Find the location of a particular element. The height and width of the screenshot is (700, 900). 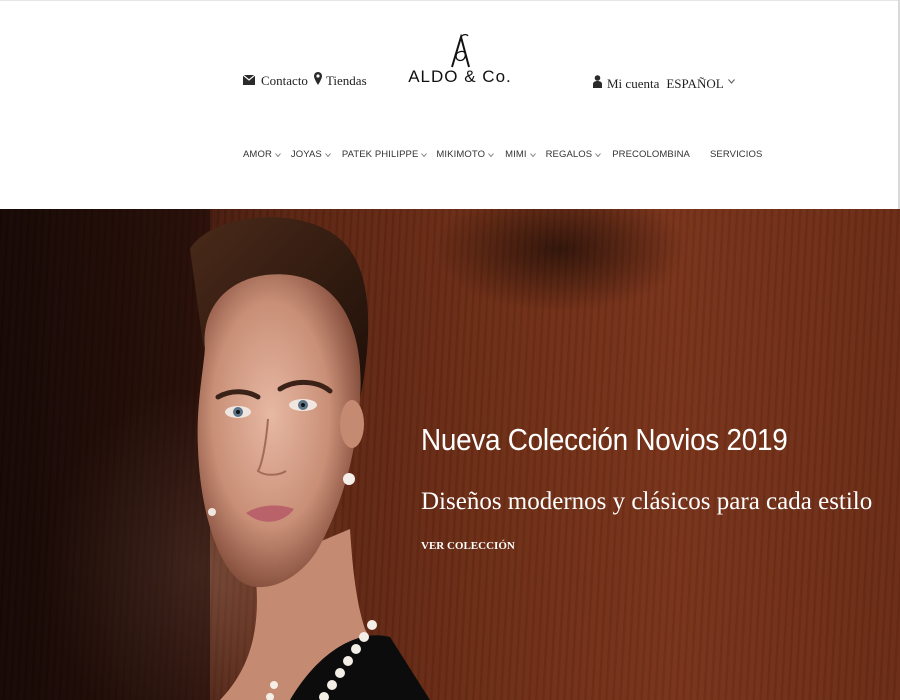

hero-title: Nueva Colección Novios 2019 is located at coordinates (604, 439).